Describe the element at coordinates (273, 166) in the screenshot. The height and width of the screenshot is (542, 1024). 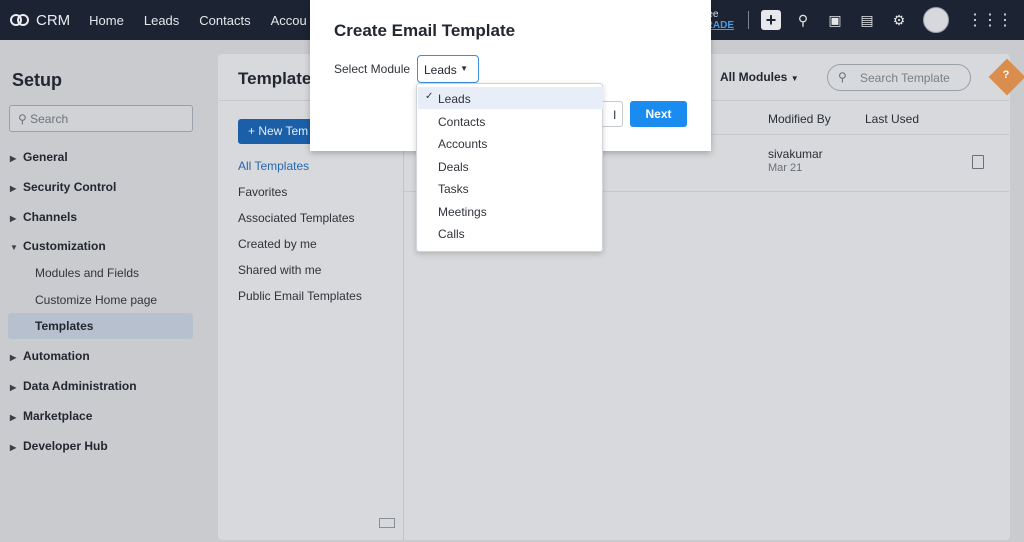
I see `link-all-templates: All Templates` at that location.